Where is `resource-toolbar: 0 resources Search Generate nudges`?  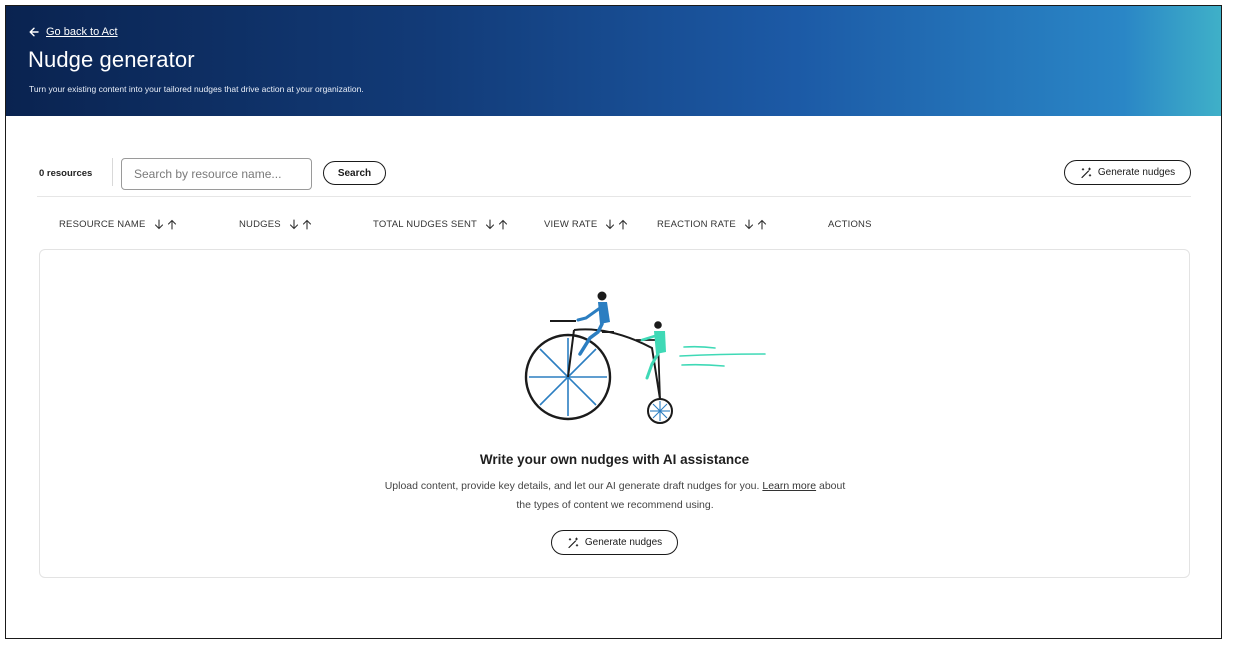 resource-toolbar: 0 resources Search Generate nudges is located at coordinates (614, 174).